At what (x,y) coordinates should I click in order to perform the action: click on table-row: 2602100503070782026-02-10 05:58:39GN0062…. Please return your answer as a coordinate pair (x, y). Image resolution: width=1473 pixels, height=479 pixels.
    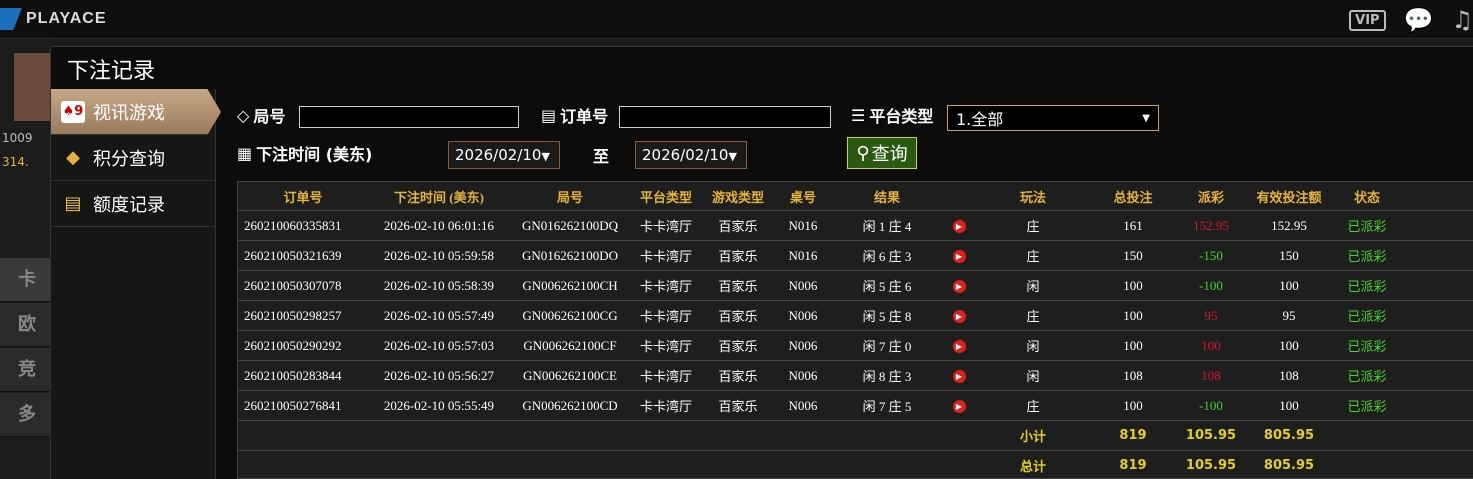
    Looking at the image, I should click on (855, 286).